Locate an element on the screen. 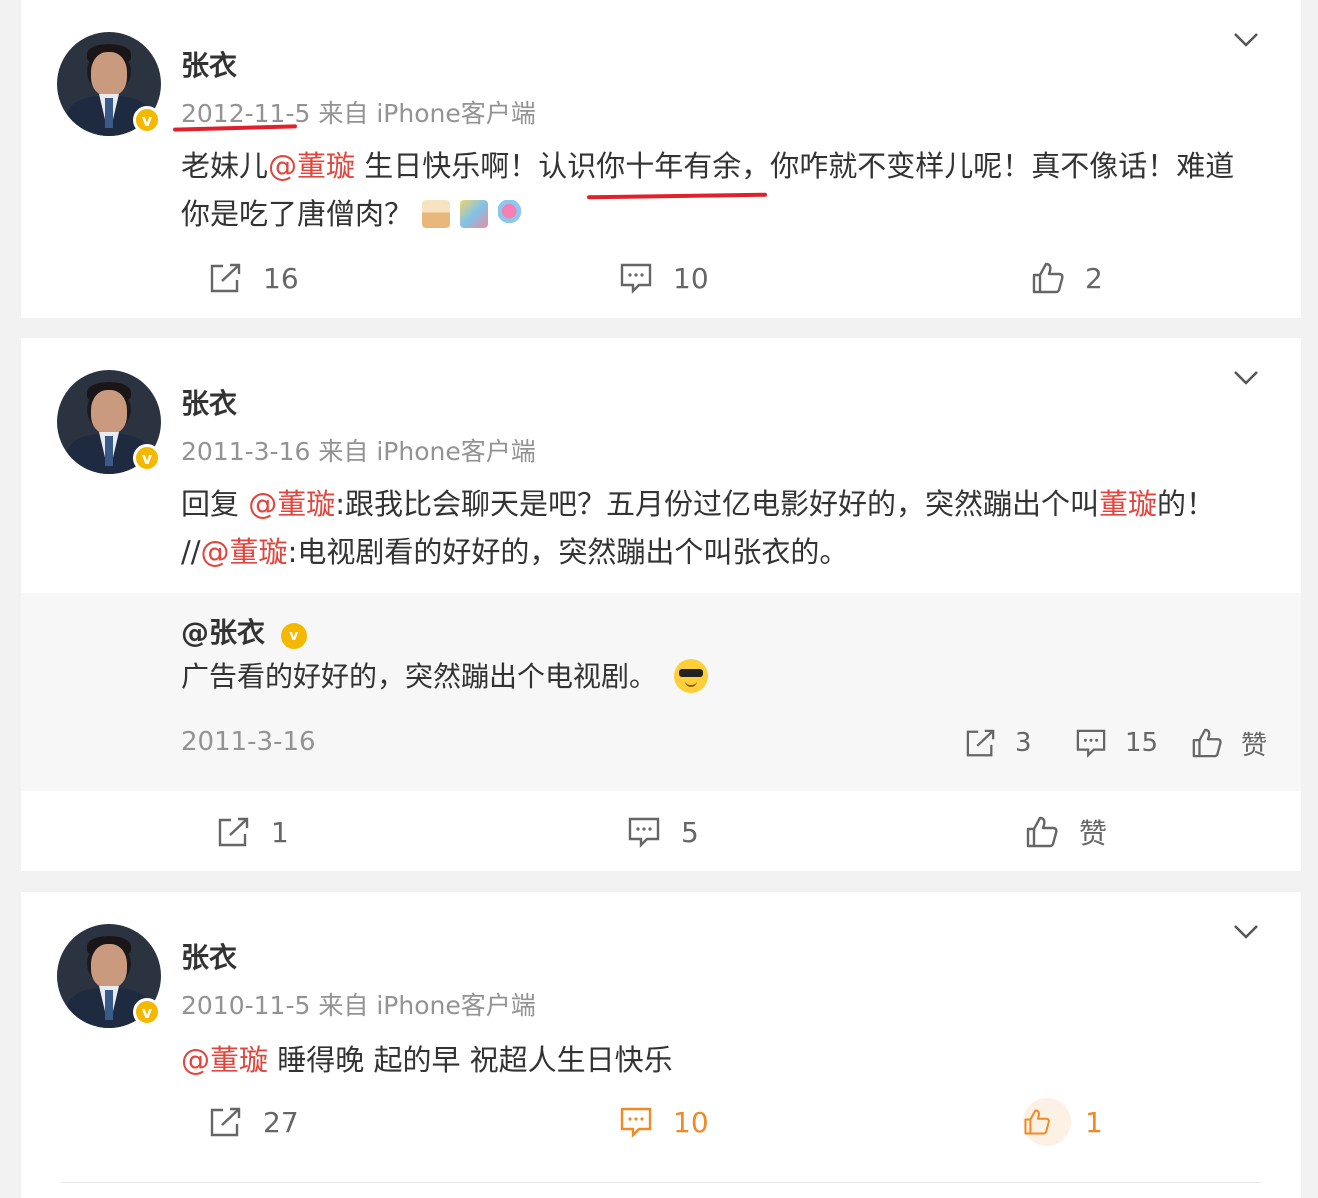 This screenshot has width=1318, height=1198. repost-button: 27 is located at coordinates (254, 1122).